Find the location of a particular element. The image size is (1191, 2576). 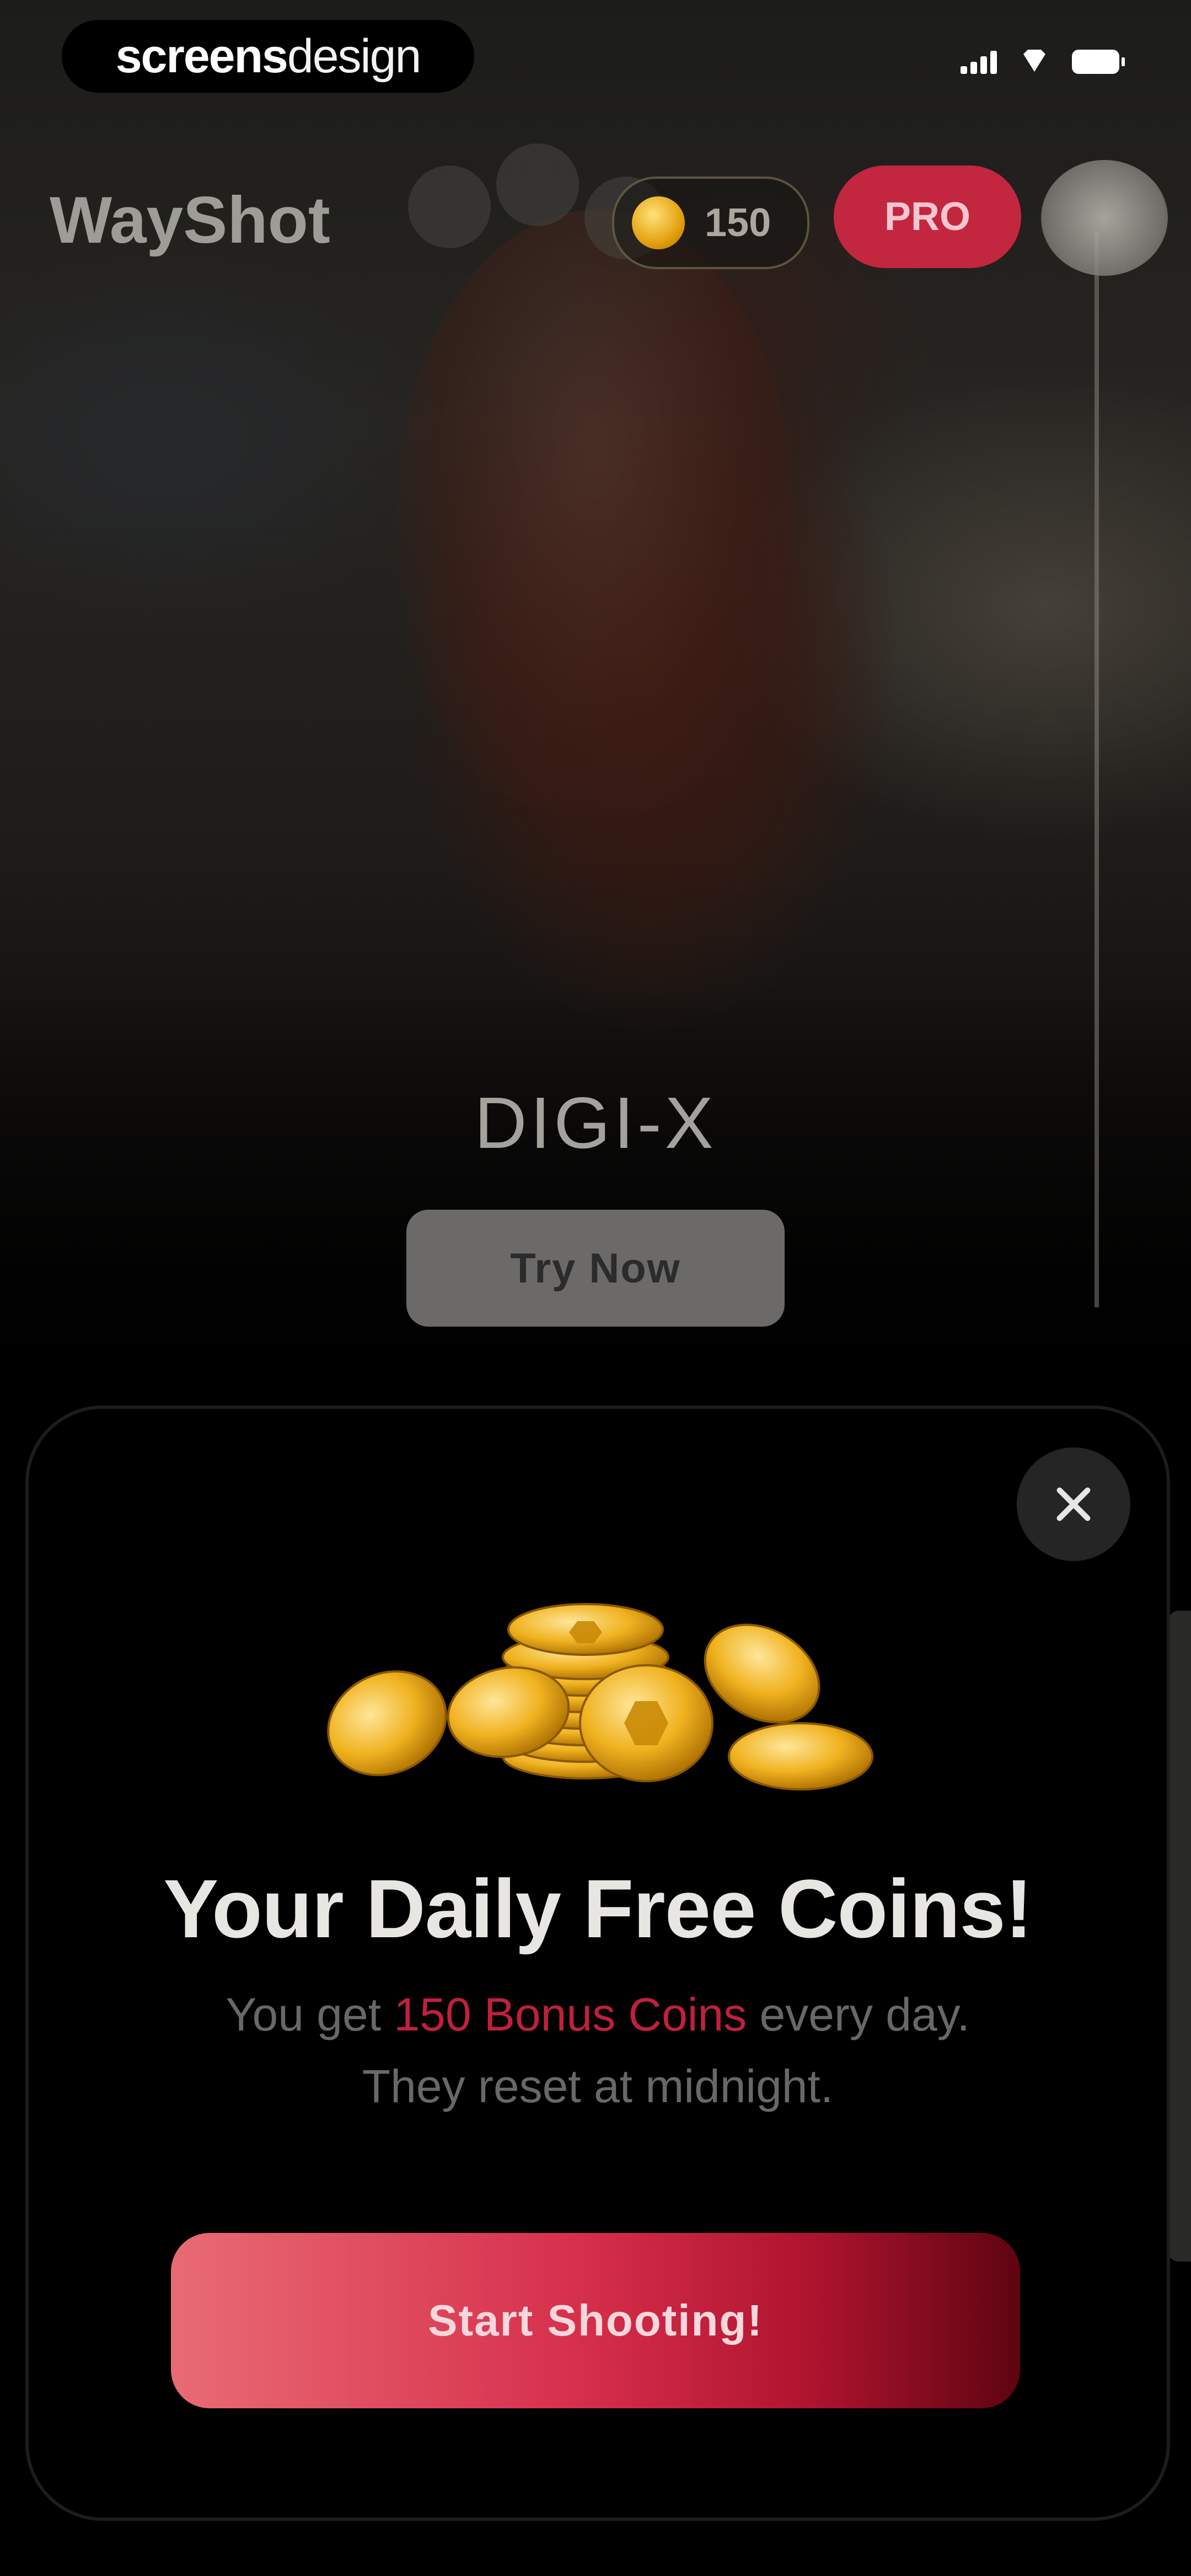

close-button is located at coordinates (1073, 1504).